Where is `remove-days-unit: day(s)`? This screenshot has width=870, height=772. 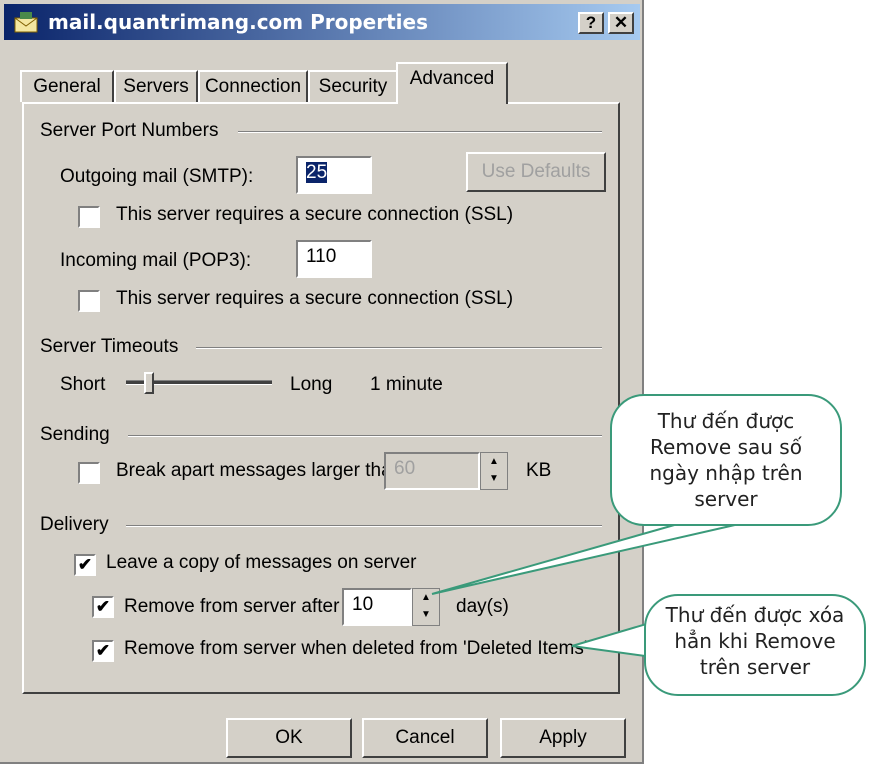
remove-days-unit: day(s) is located at coordinates (482, 606).